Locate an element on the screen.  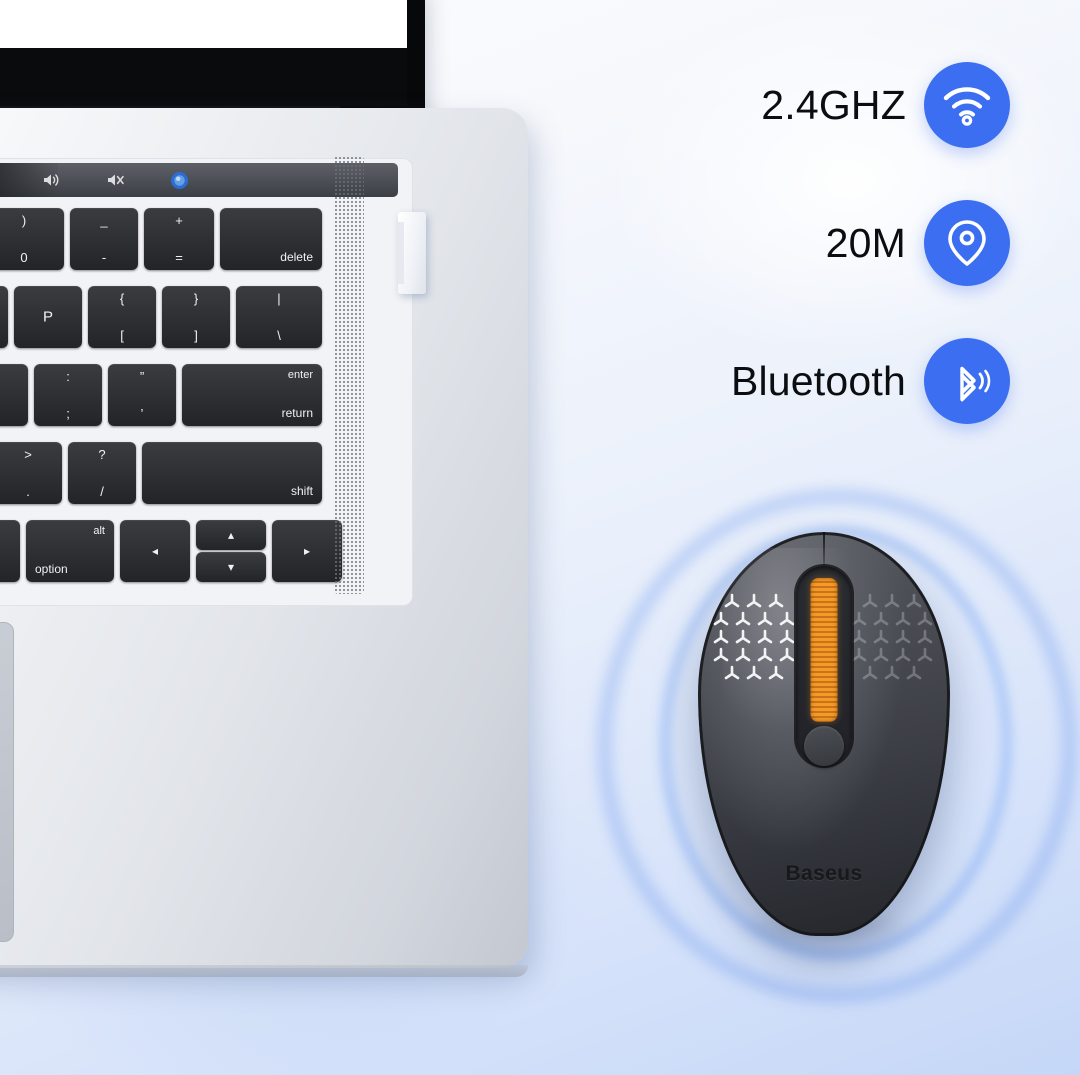
key-arrow-left: ◂ is located at coordinates (155, 551).